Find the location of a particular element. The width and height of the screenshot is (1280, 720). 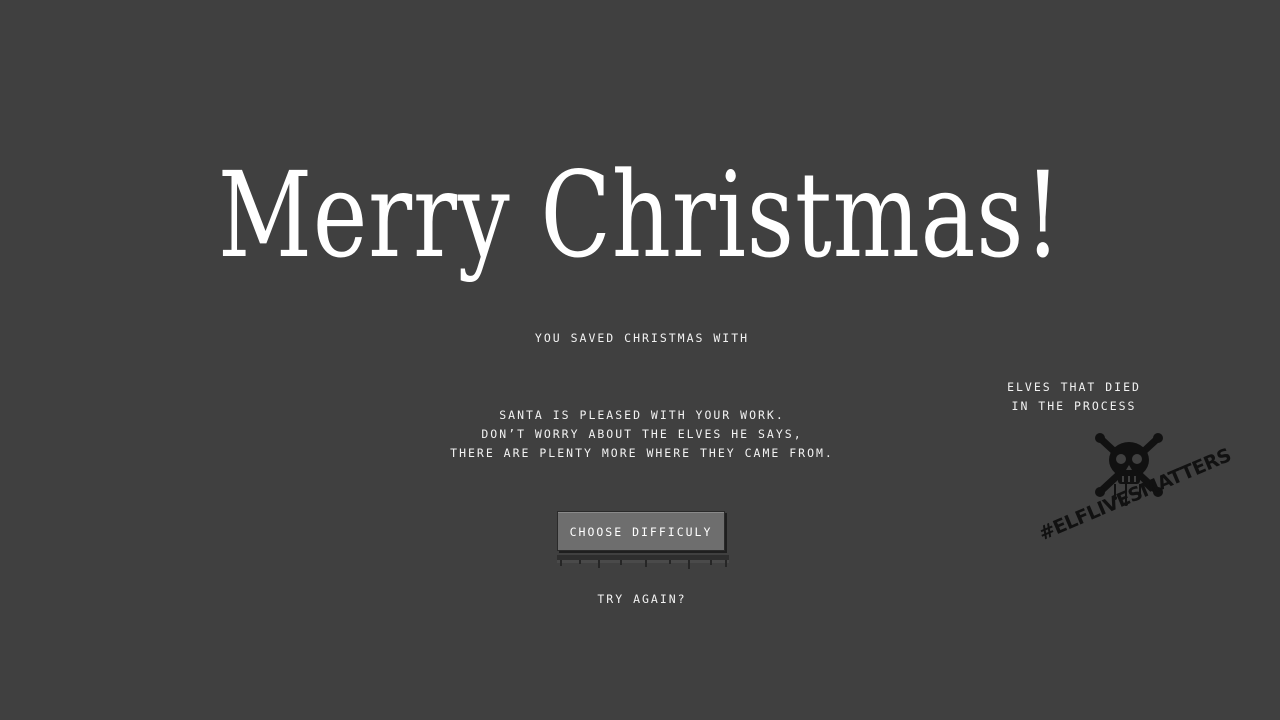

elves-died-label-line: IN THE PROCESS is located at coordinates (1074, 406).